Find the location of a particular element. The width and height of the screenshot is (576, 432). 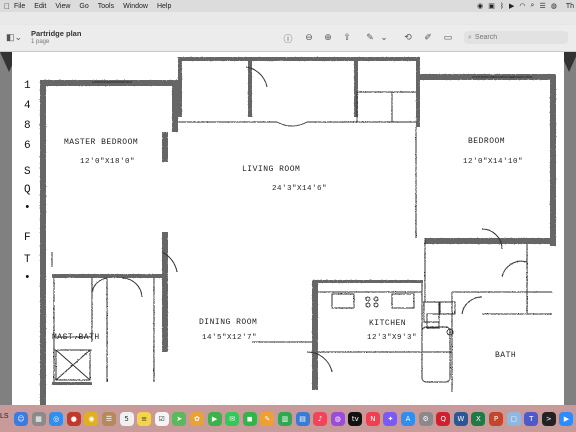

menu-help: Help is located at coordinates (164, 6).